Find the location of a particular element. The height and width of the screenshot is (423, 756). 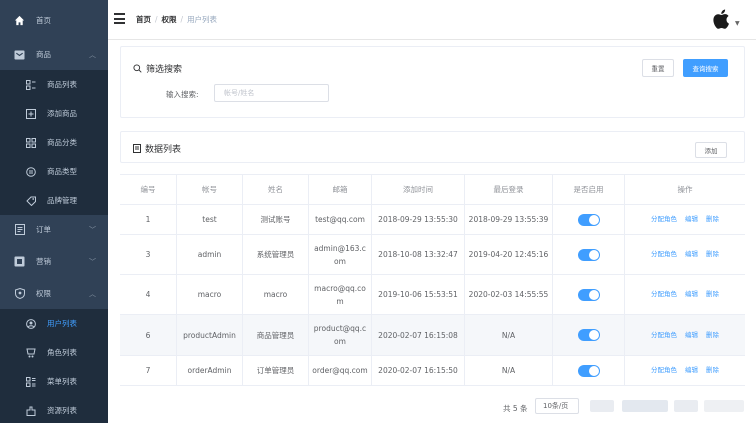

sidebar-item-label: 订单 is located at coordinates (43, 229).